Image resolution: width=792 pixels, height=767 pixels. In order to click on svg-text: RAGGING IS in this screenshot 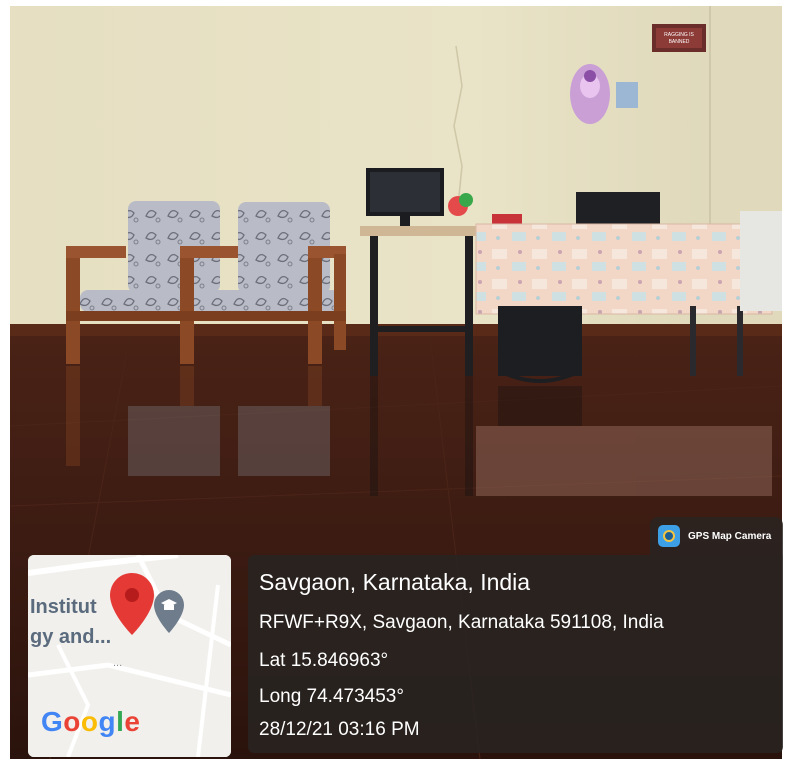, I will do `click(679, 35)`.